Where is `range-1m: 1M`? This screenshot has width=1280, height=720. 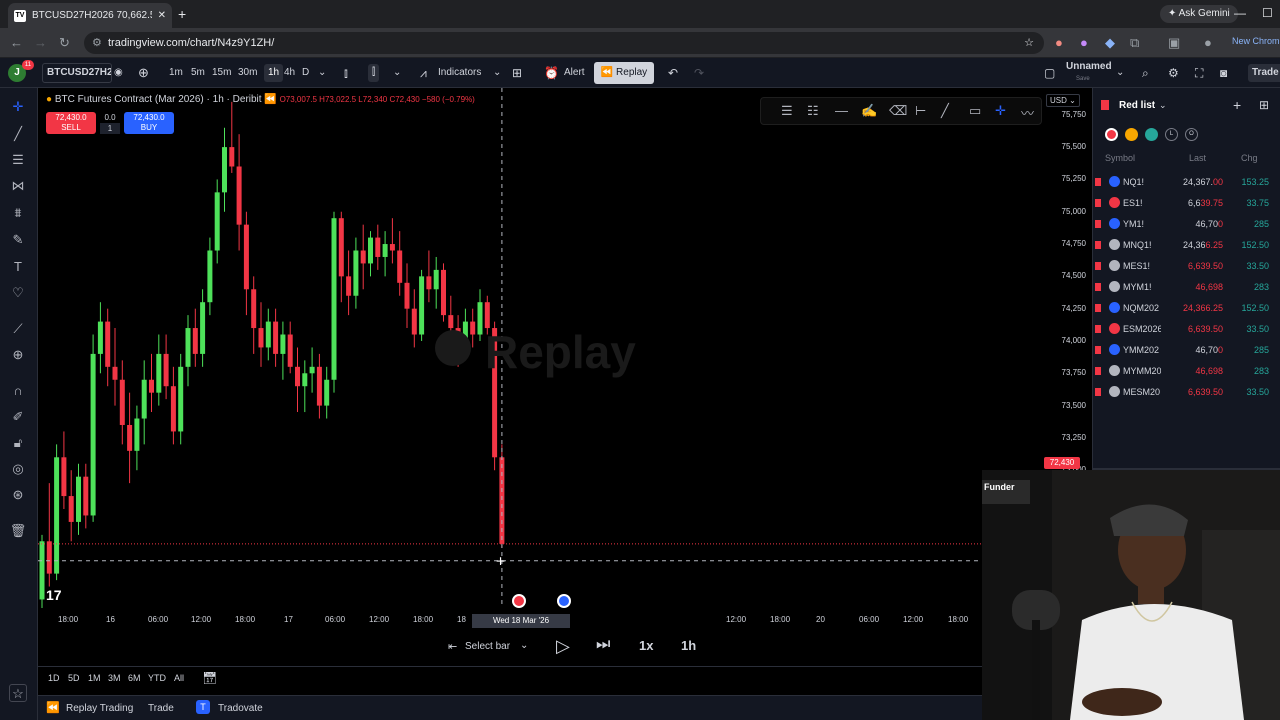
range-1m: 1M is located at coordinates (94, 678).